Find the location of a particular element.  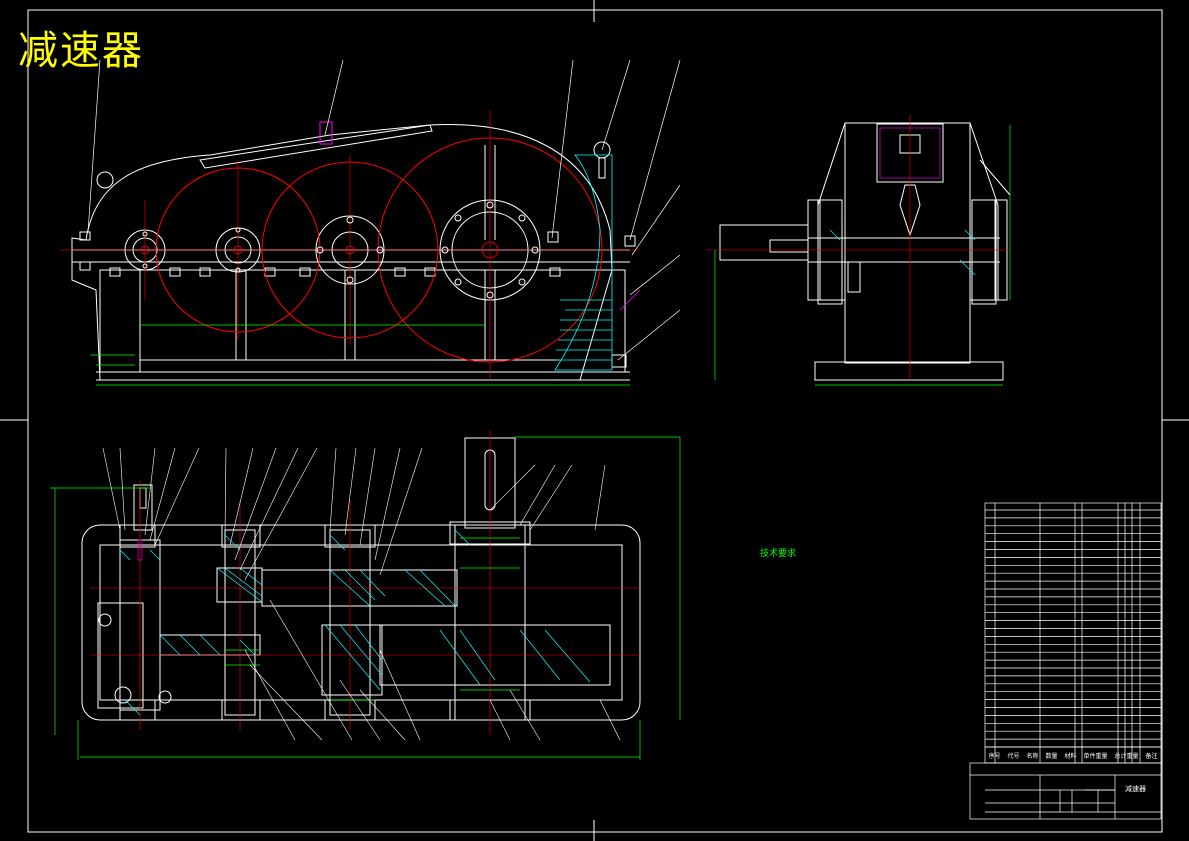

col-header-2: 名称 is located at coordinates (1032, 756).